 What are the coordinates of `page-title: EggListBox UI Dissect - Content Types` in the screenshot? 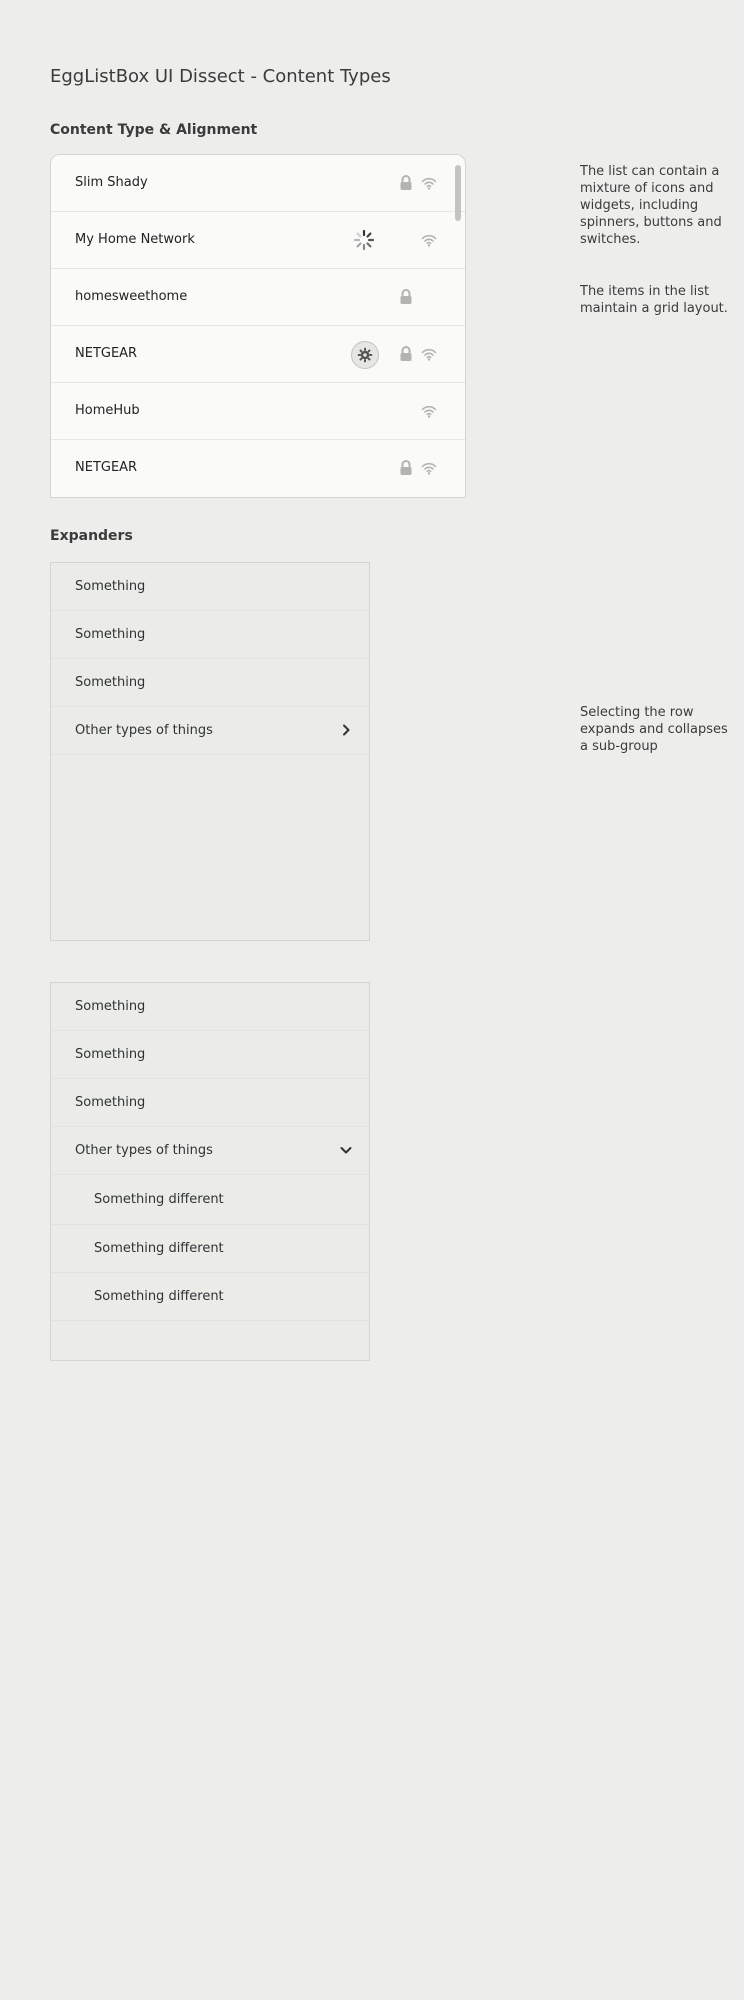 It's located at (220, 76).